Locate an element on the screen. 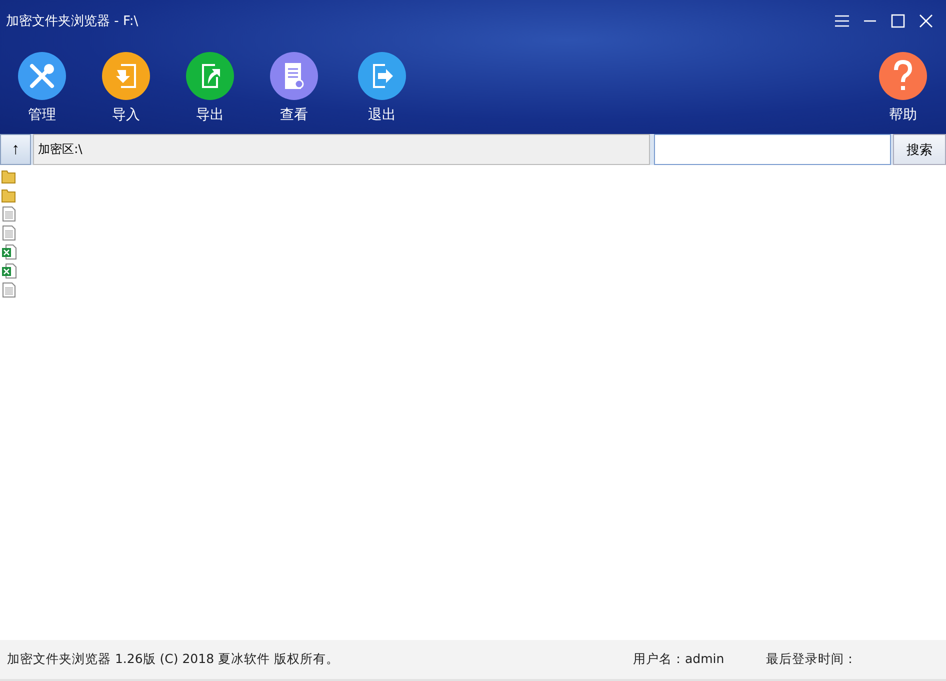  toolbar-button: 导出 is located at coordinates (210, 88).